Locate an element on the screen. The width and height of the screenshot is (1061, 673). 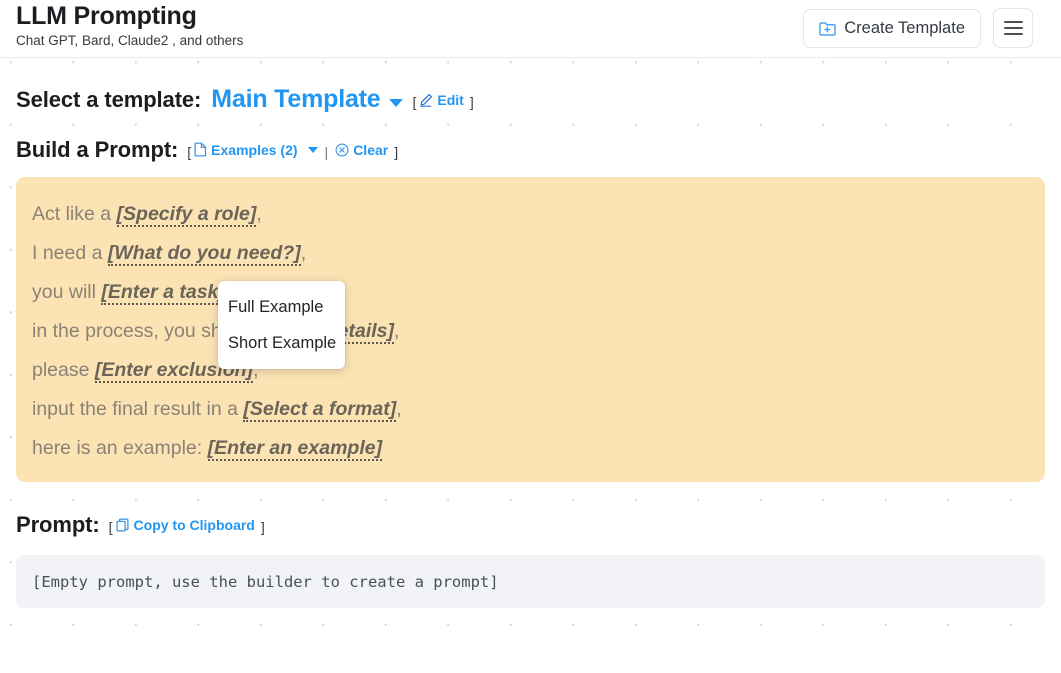
header-actions: Create Template is located at coordinates (918, 24).